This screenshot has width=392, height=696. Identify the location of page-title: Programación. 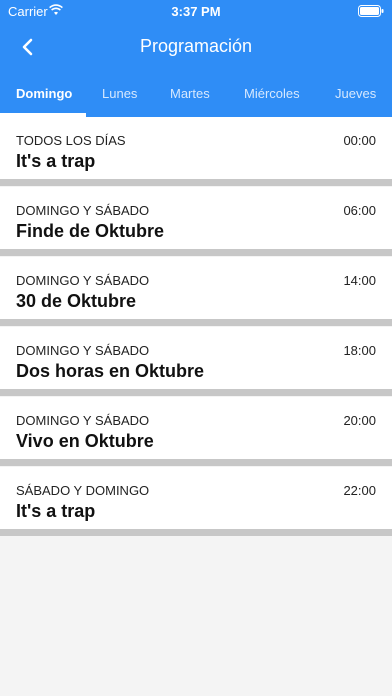
(196, 46).